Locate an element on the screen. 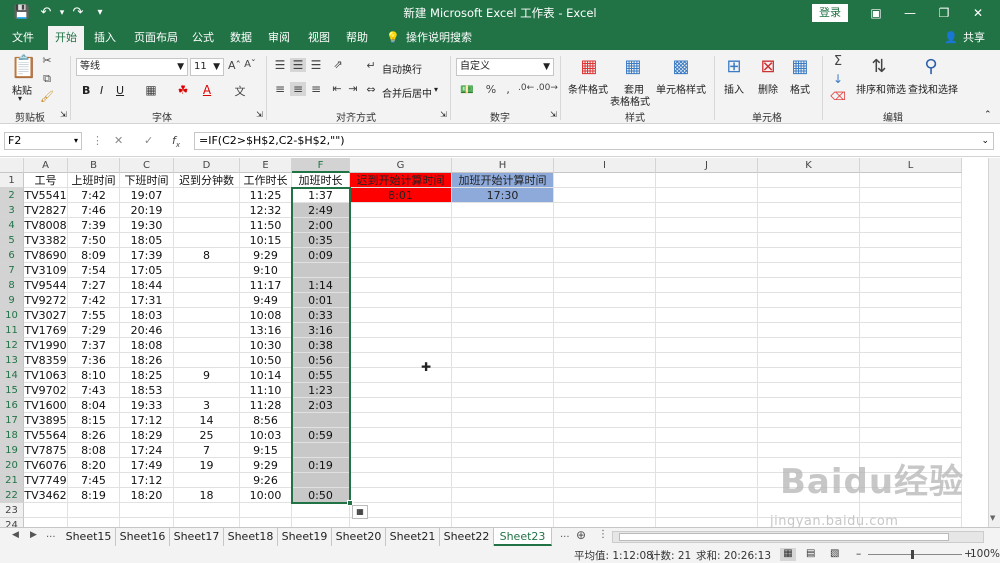  cell: TV9272 is located at coordinates (46, 300).